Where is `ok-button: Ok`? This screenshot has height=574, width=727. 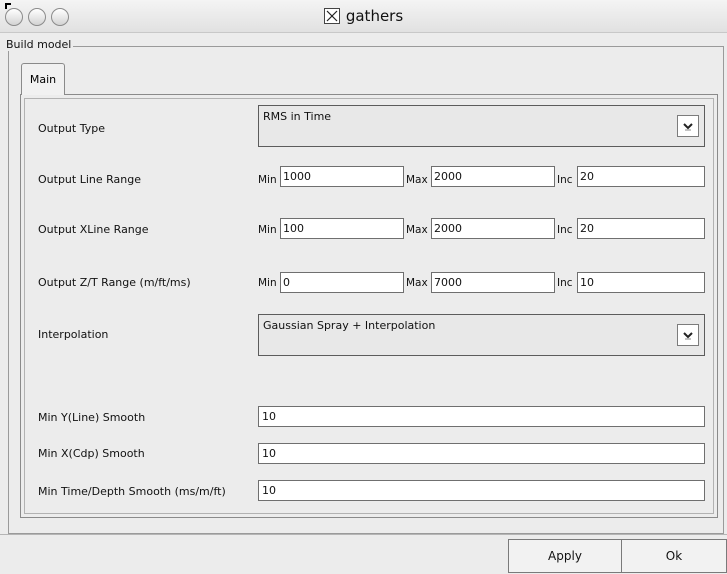
ok-button: Ok is located at coordinates (674, 556).